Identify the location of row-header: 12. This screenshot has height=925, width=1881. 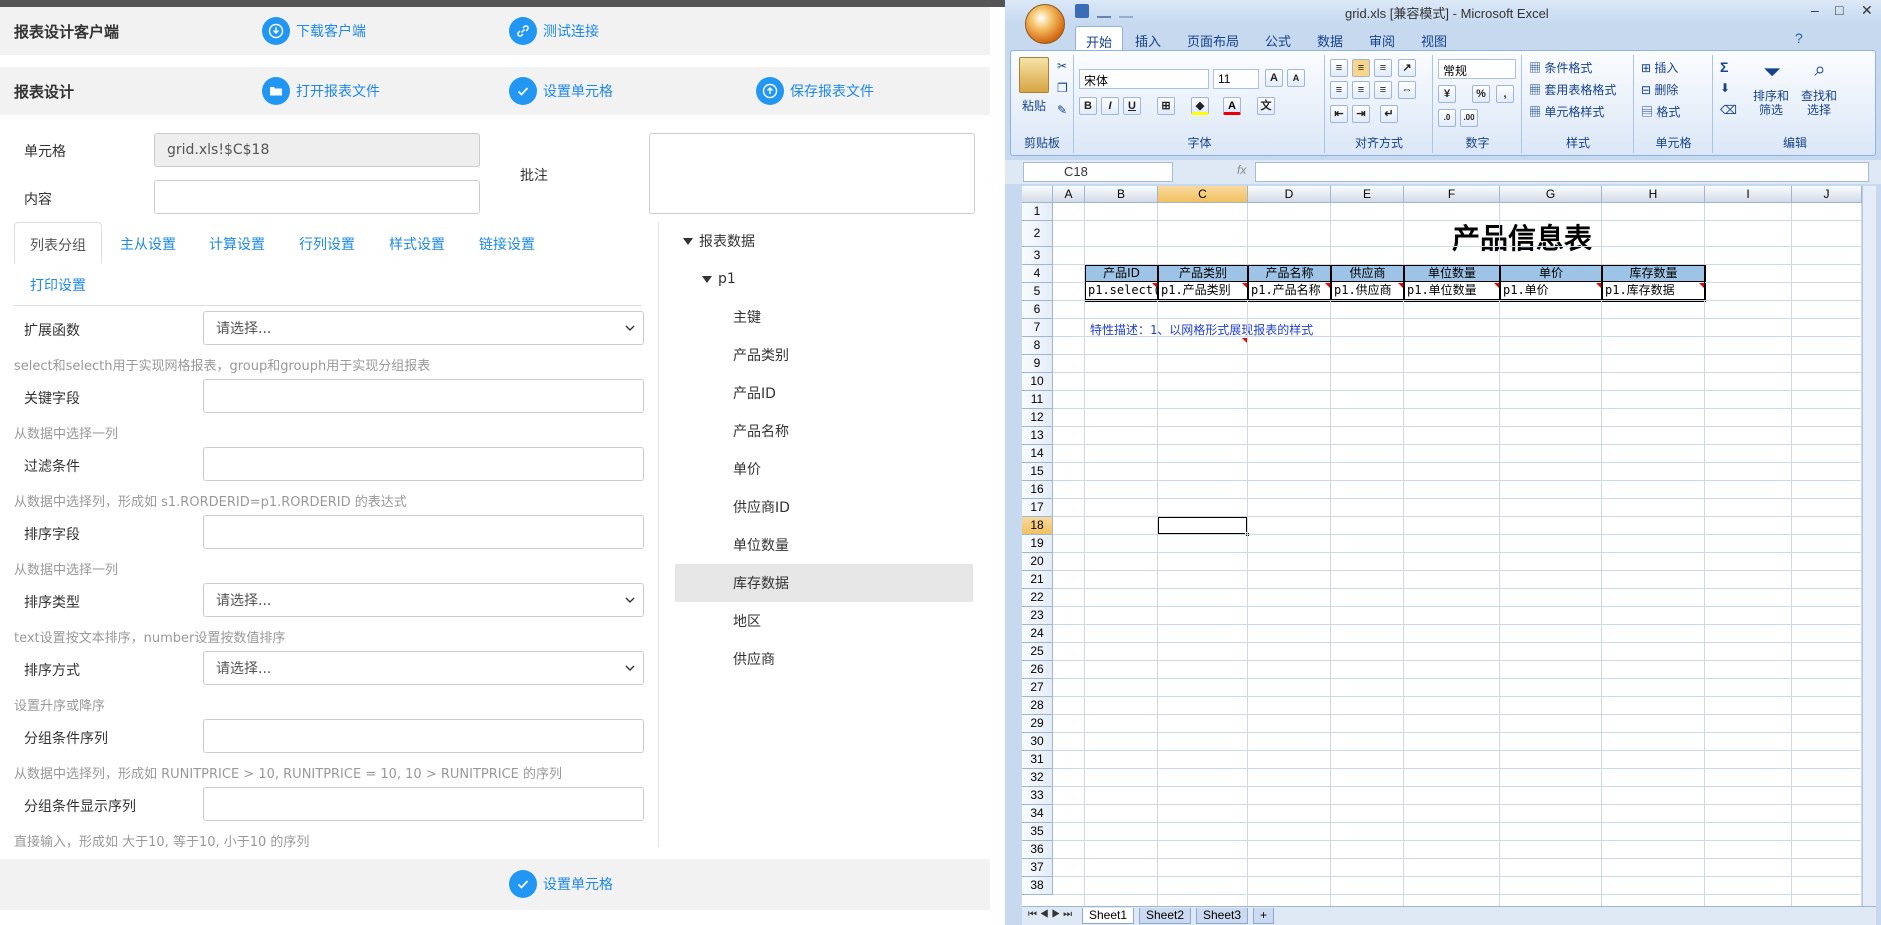
(1037, 418).